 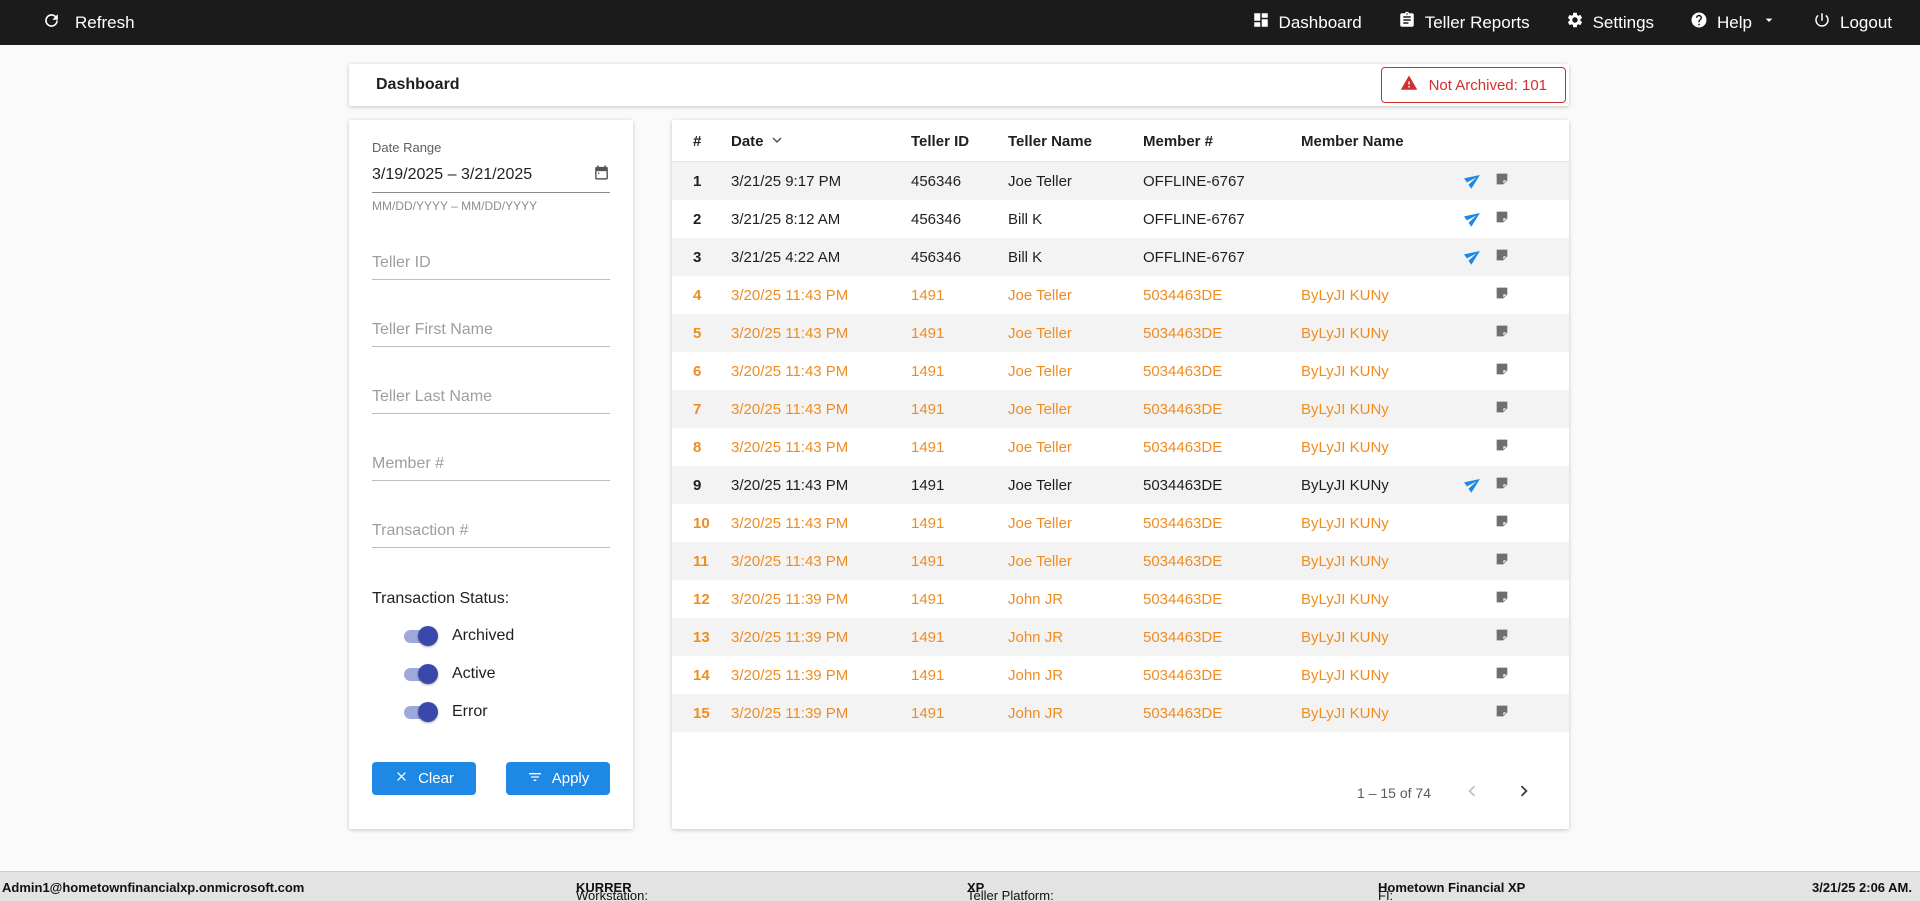 What do you see at coordinates (701, 523) in the screenshot?
I see `cell-row-number: 10` at bounding box center [701, 523].